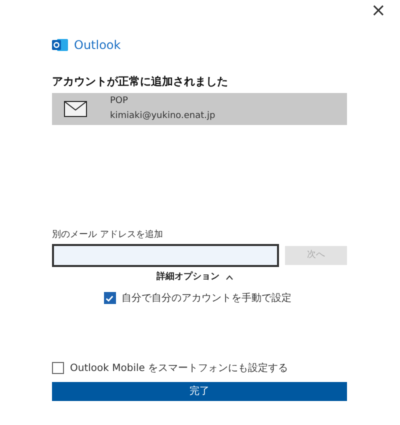 The height and width of the screenshot is (425, 400). I want to click on done-button: 完了, so click(199, 391).